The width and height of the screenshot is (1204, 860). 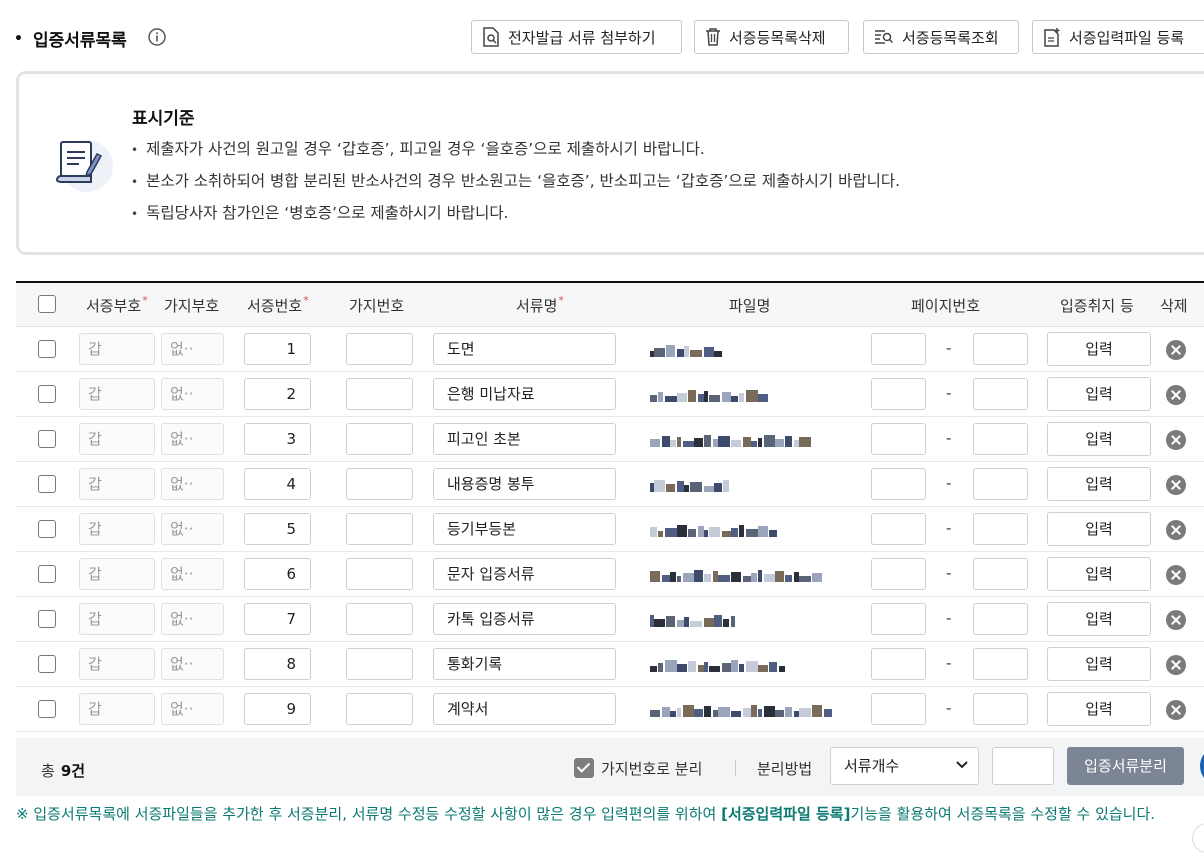 What do you see at coordinates (524, 349) in the screenshot?
I see `doc-name-input: 도면` at bounding box center [524, 349].